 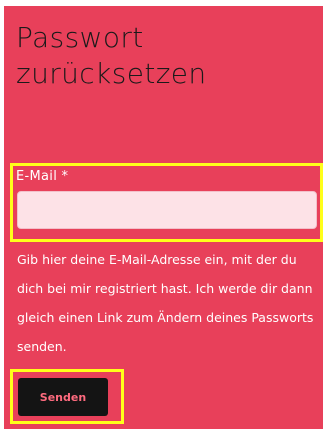 I want to click on email-input, so click(x=167, y=210).